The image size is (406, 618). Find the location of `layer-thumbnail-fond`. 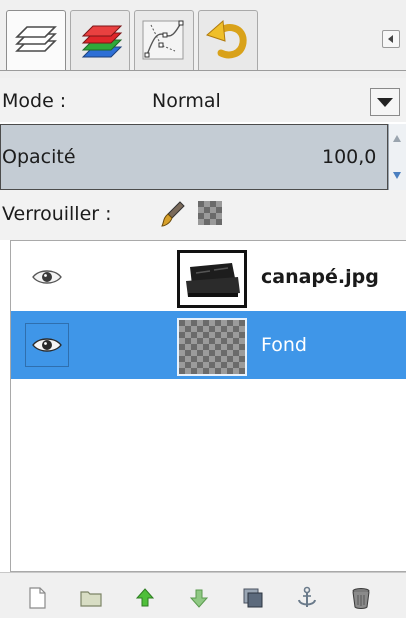

layer-thumbnail-fond is located at coordinates (212, 347).